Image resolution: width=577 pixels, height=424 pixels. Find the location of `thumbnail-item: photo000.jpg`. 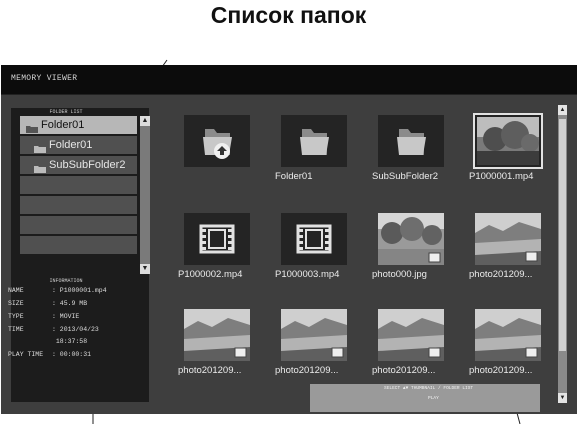

thumbnail-item: photo000.jpg is located at coordinates (411, 250).